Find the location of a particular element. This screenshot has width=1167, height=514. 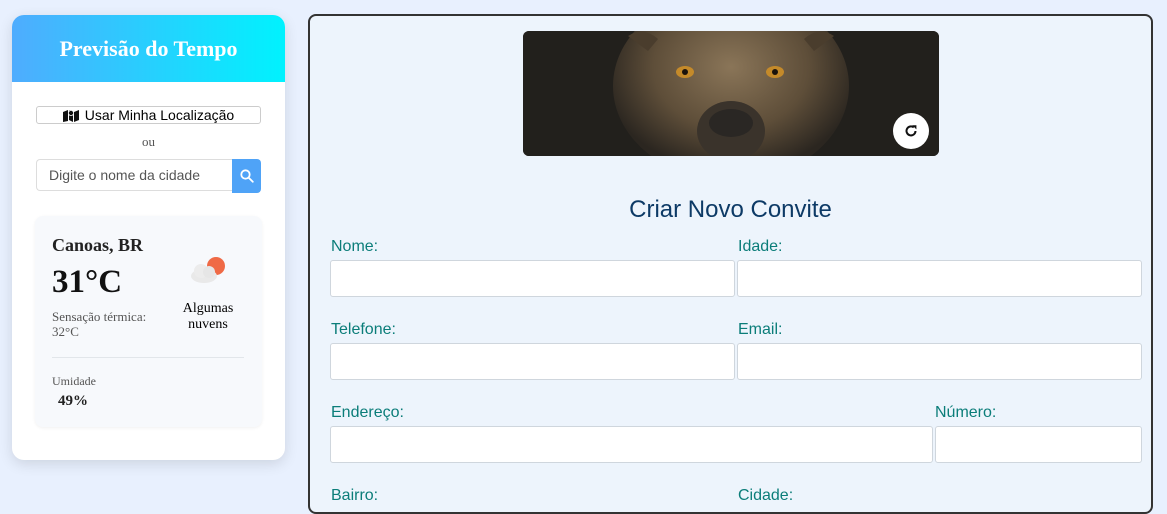

weather-title: Previsão do Tempo is located at coordinates (148, 48).